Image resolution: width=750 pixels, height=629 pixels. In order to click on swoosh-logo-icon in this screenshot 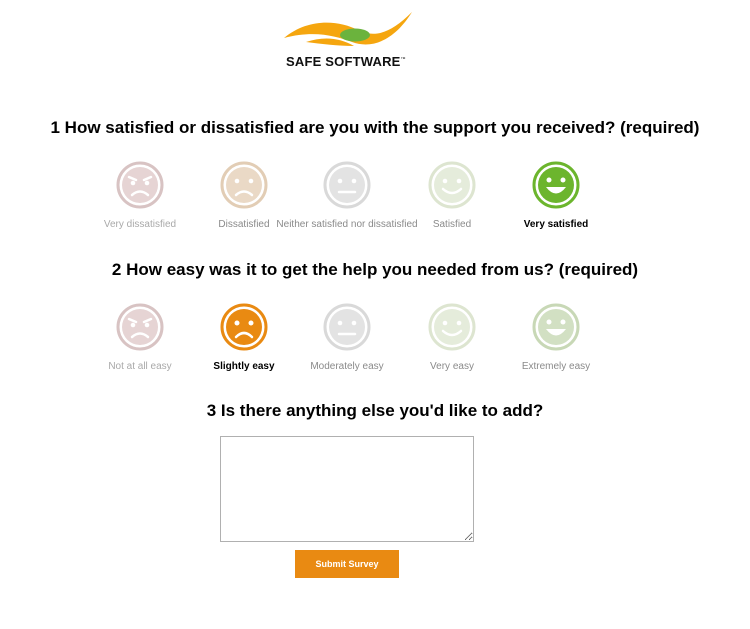, I will do `click(348, 29)`.